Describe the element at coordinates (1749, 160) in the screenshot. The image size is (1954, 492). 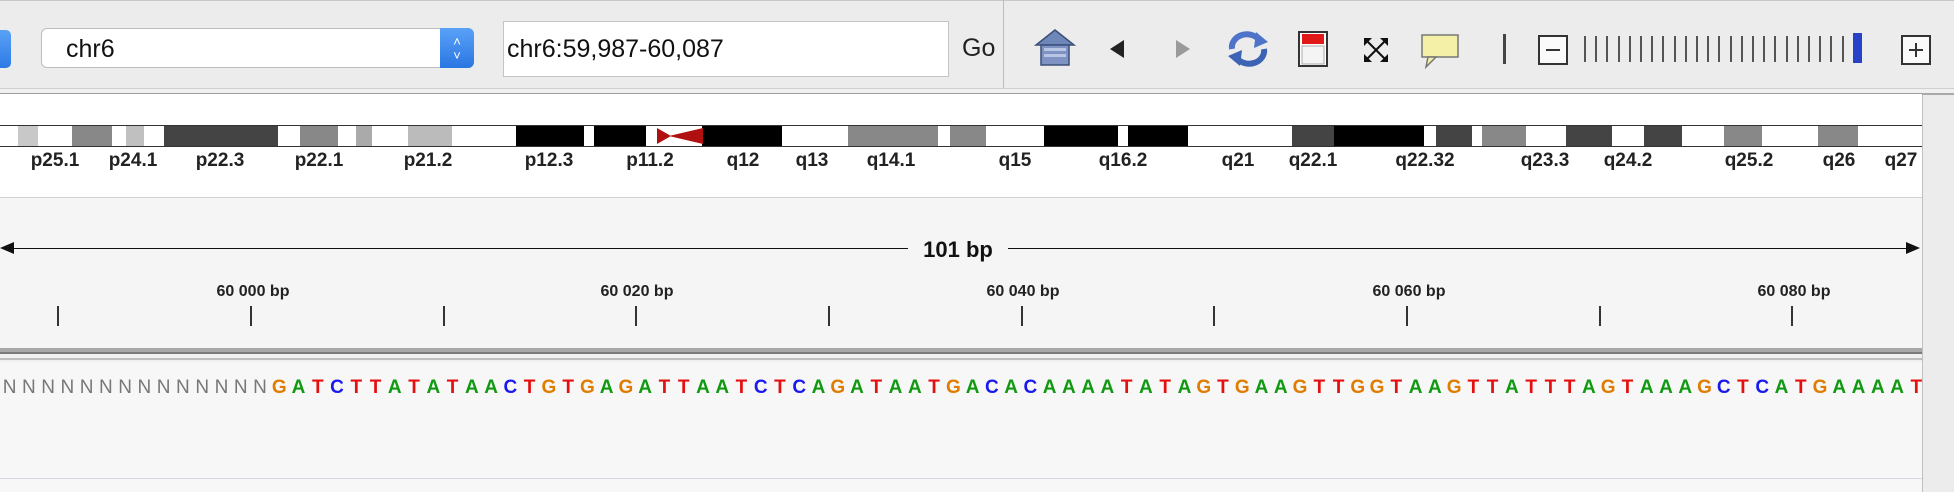
I see `band-label: q25.2` at that location.